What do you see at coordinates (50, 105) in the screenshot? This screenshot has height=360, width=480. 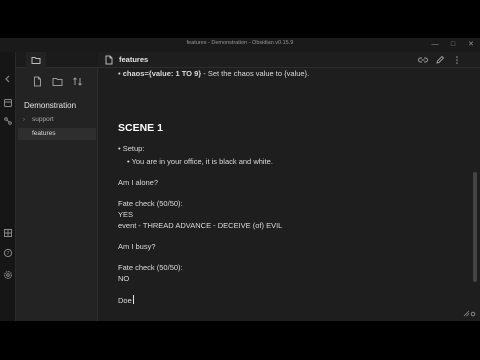 I see `vault-name: Demonstration` at bounding box center [50, 105].